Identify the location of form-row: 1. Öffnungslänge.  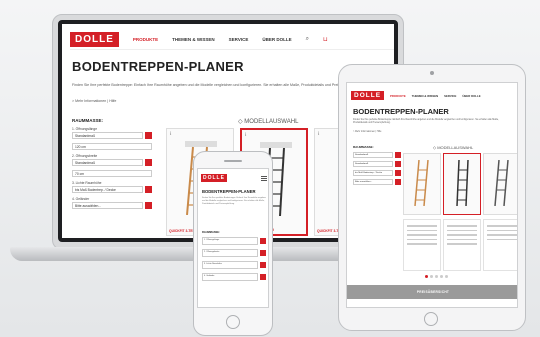
(234, 241).